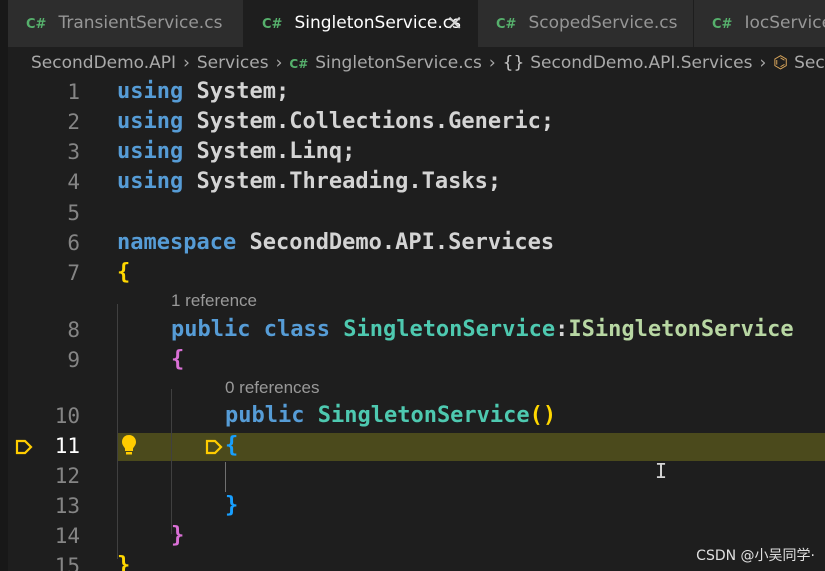  I want to click on codelens-references: 1 reference, so click(214, 301).